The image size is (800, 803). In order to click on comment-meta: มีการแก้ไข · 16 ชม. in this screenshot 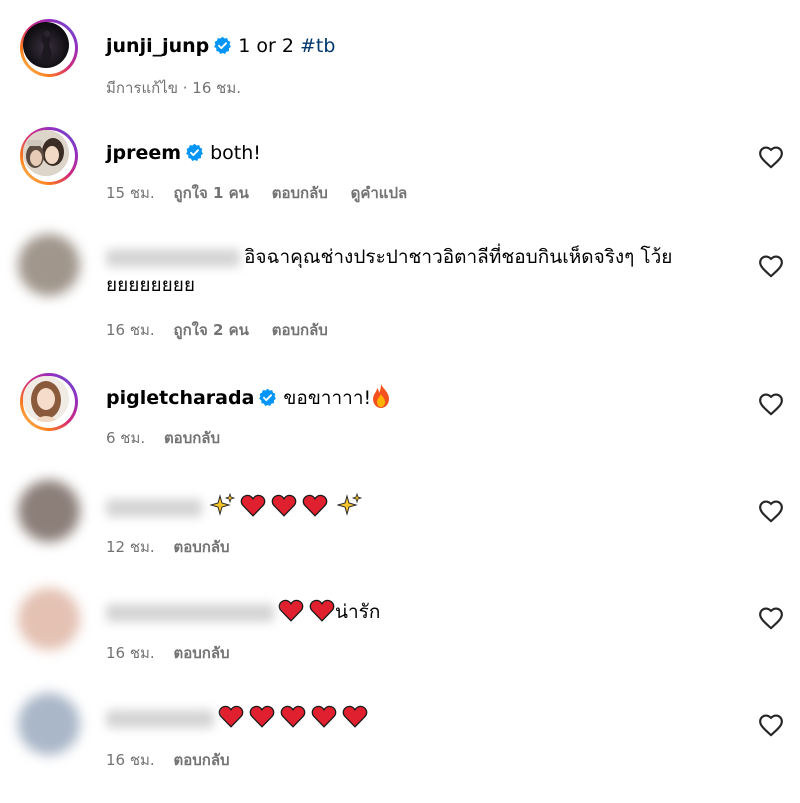, I will do `click(180, 88)`.